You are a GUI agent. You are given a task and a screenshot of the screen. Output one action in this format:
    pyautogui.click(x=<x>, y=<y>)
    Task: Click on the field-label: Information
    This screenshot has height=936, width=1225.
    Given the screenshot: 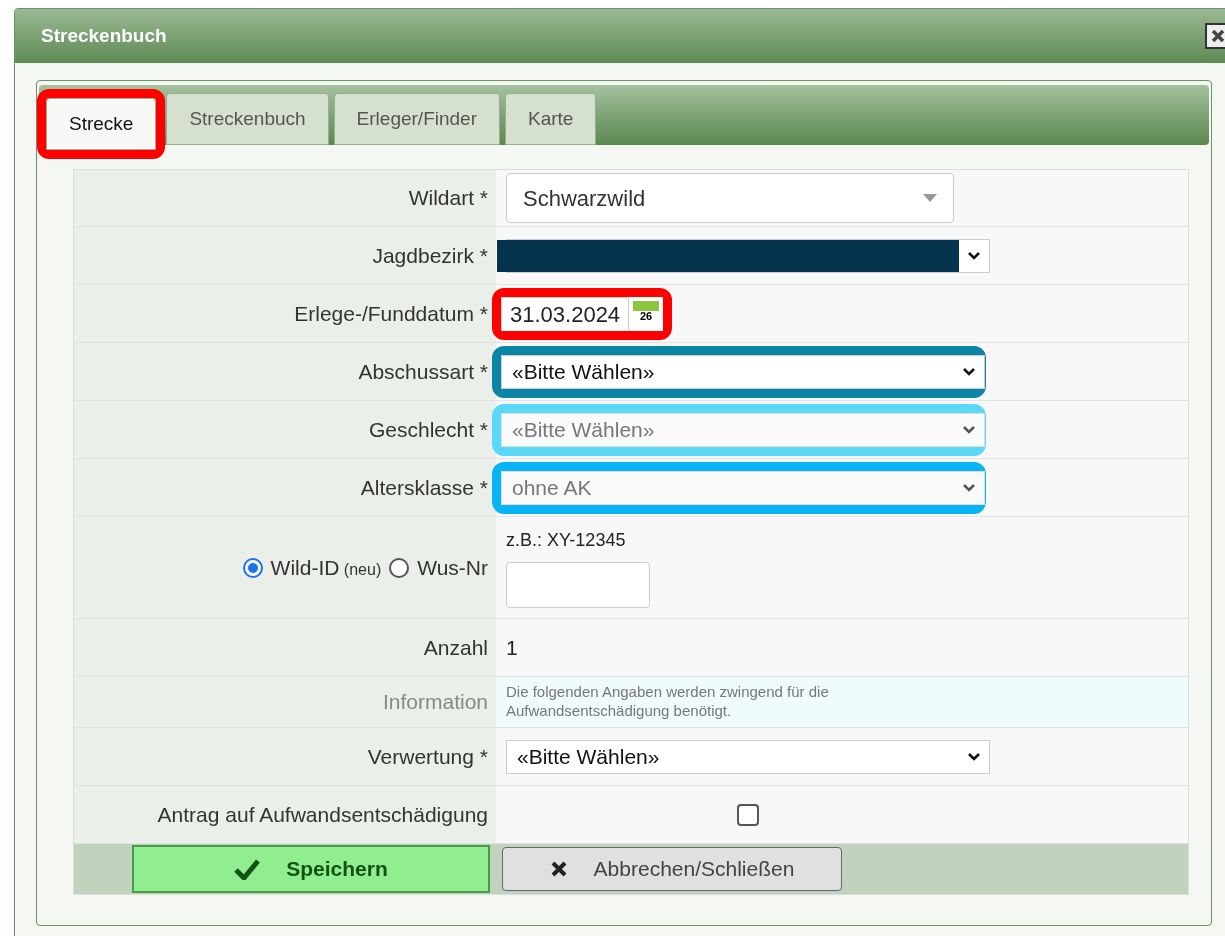 What is the action you would take?
    pyautogui.click(x=435, y=702)
    